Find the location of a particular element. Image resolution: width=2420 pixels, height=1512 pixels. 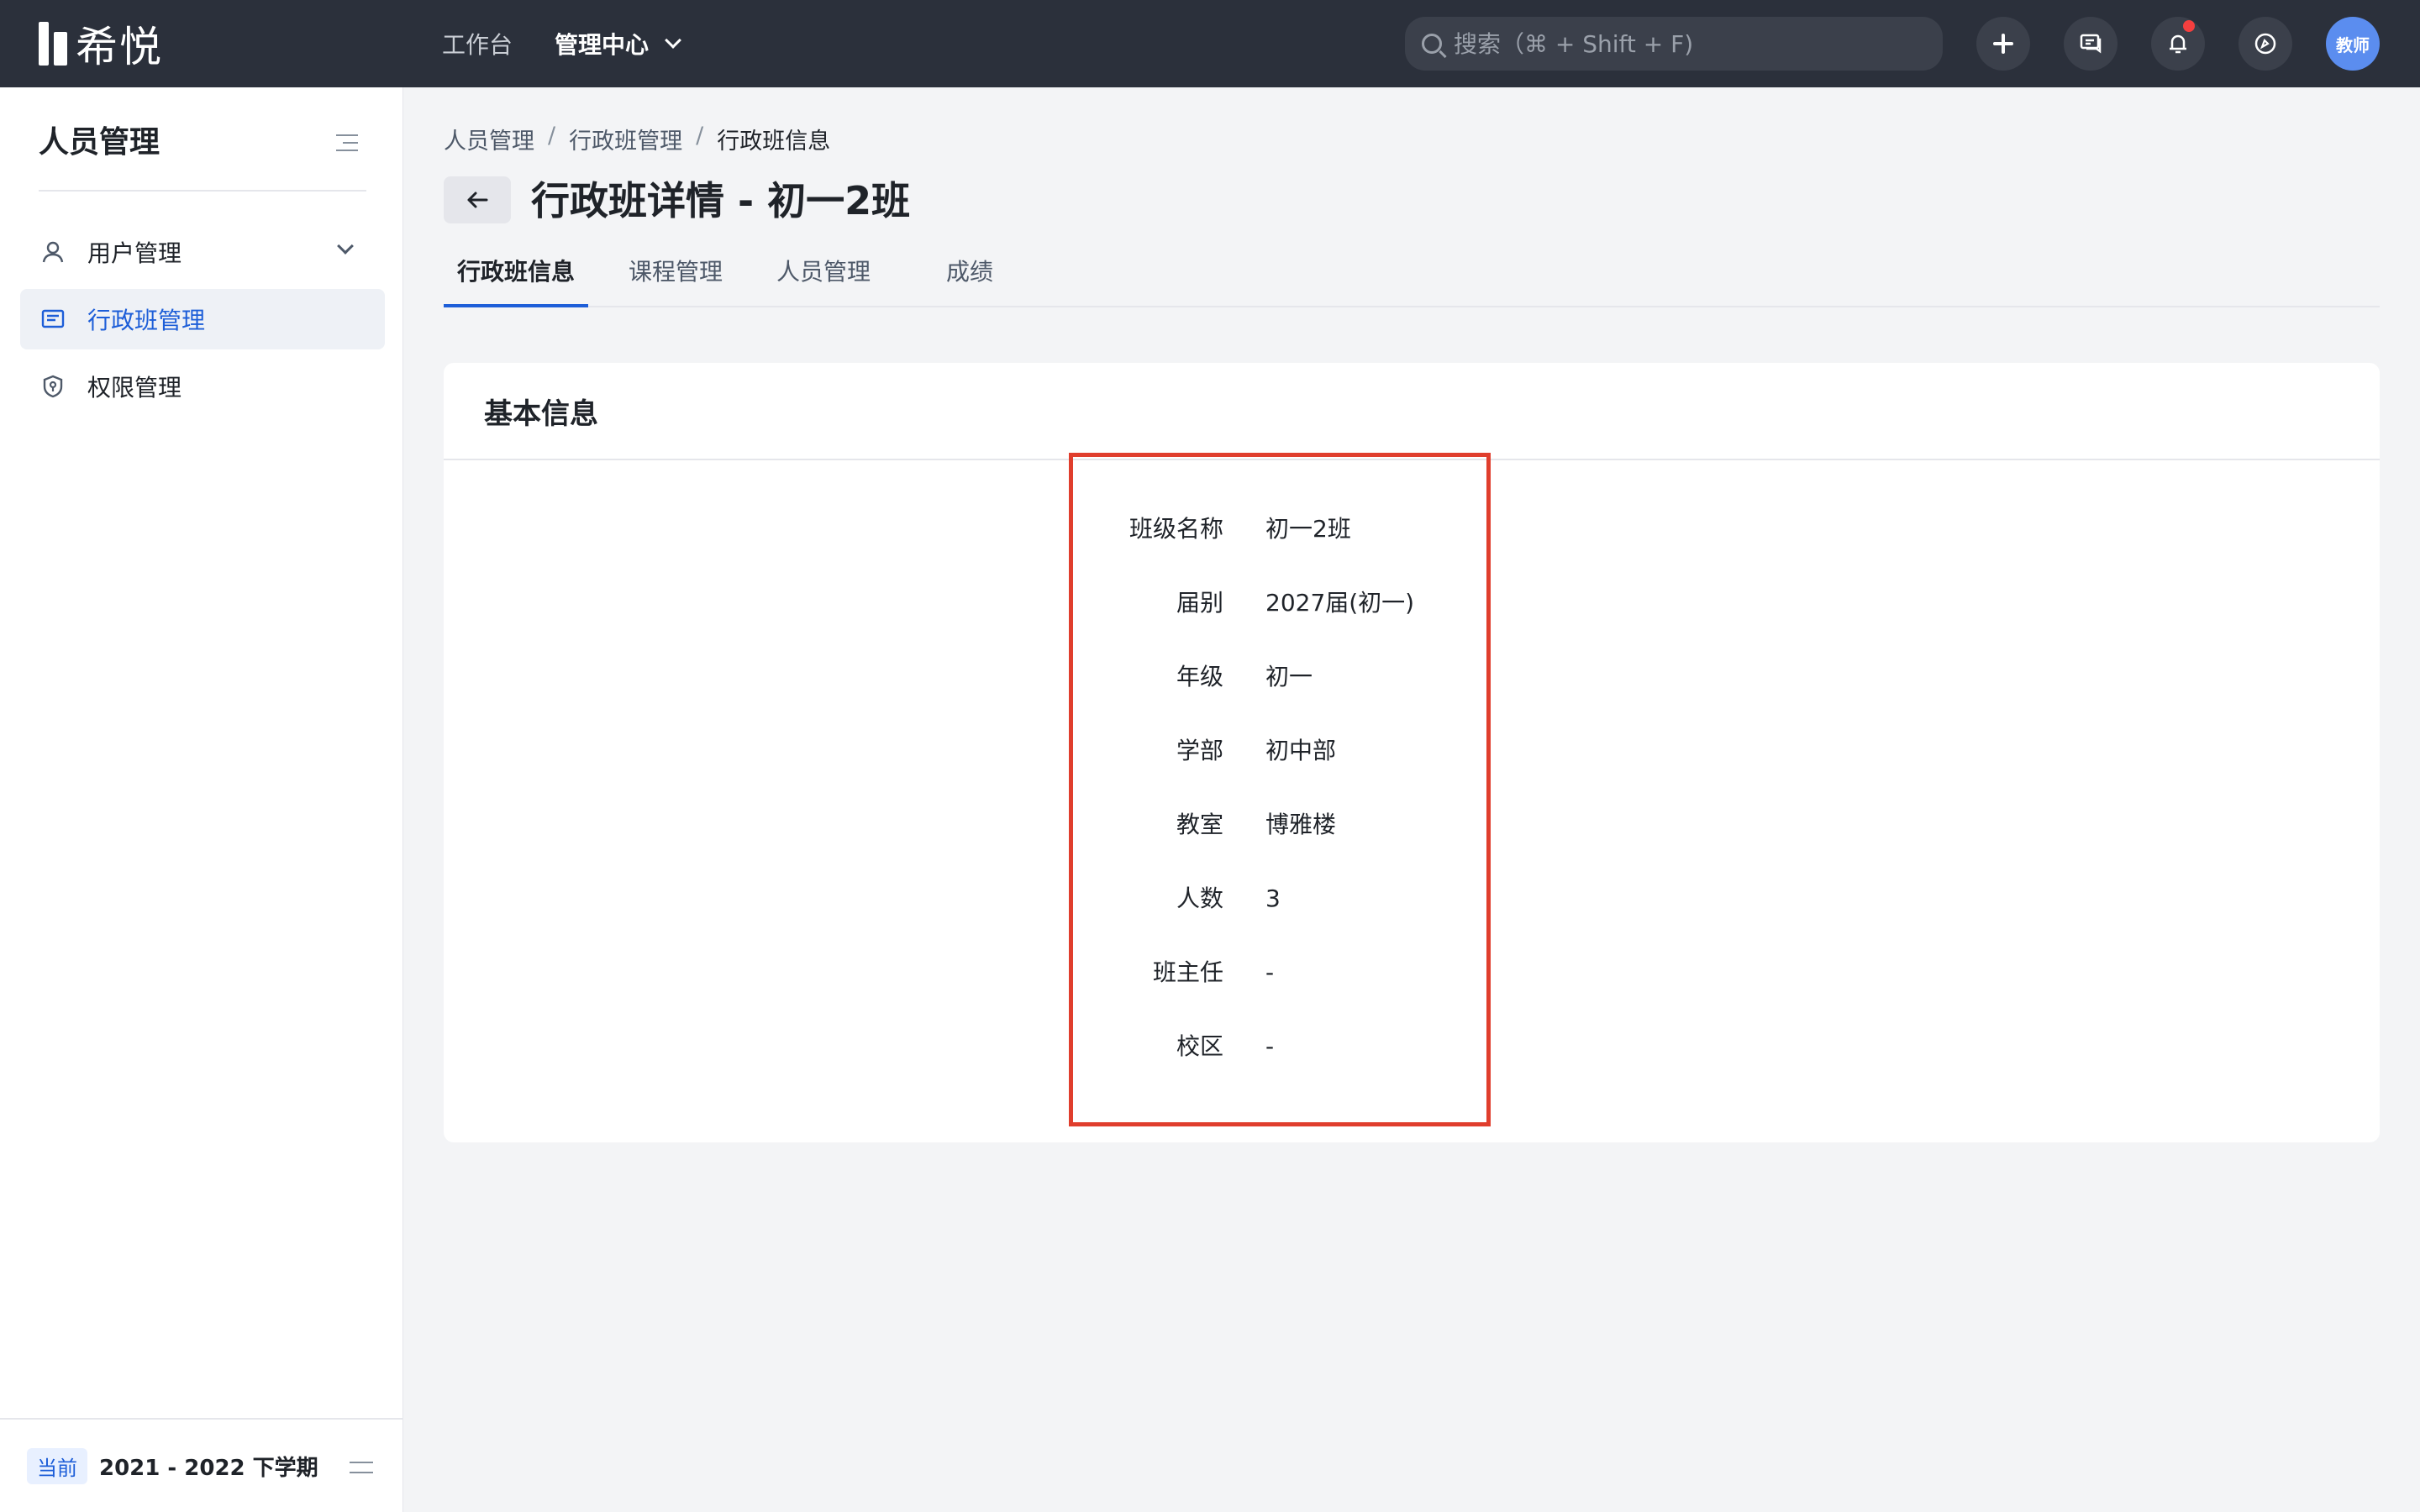

sidebar-item-permission-management: 权限管理 is located at coordinates (202, 386).